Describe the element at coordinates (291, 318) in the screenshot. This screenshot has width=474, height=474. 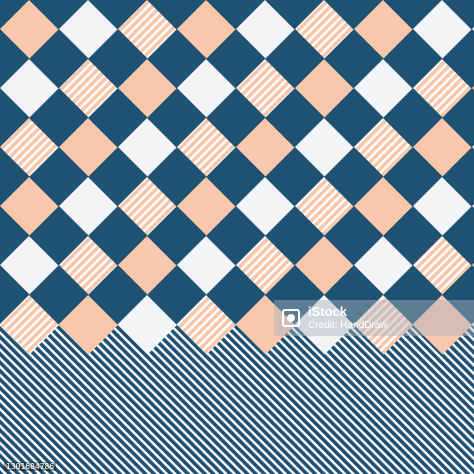
I see `istock-logo-icon` at that location.